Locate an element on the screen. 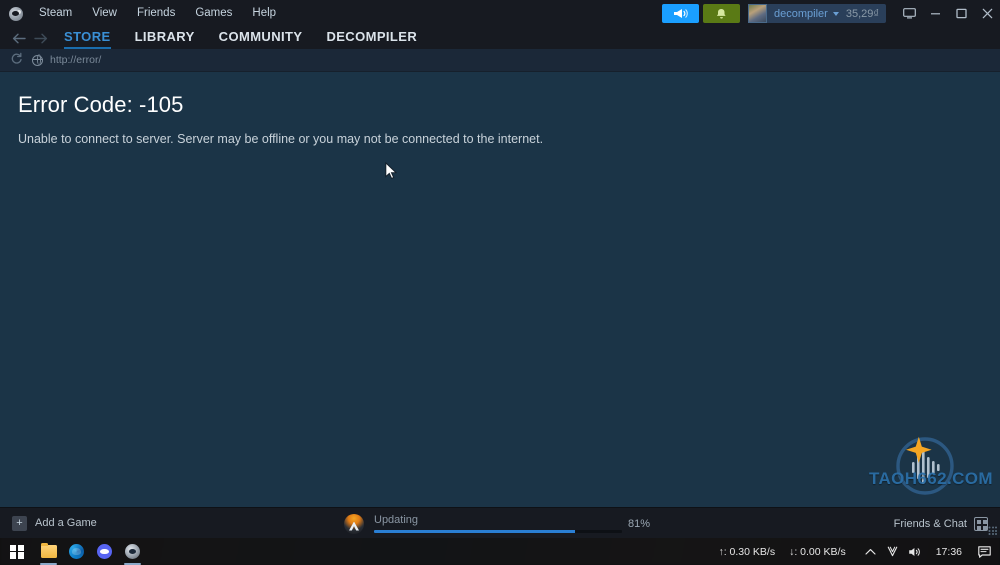  chevron-down-icon is located at coordinates (835, 13).